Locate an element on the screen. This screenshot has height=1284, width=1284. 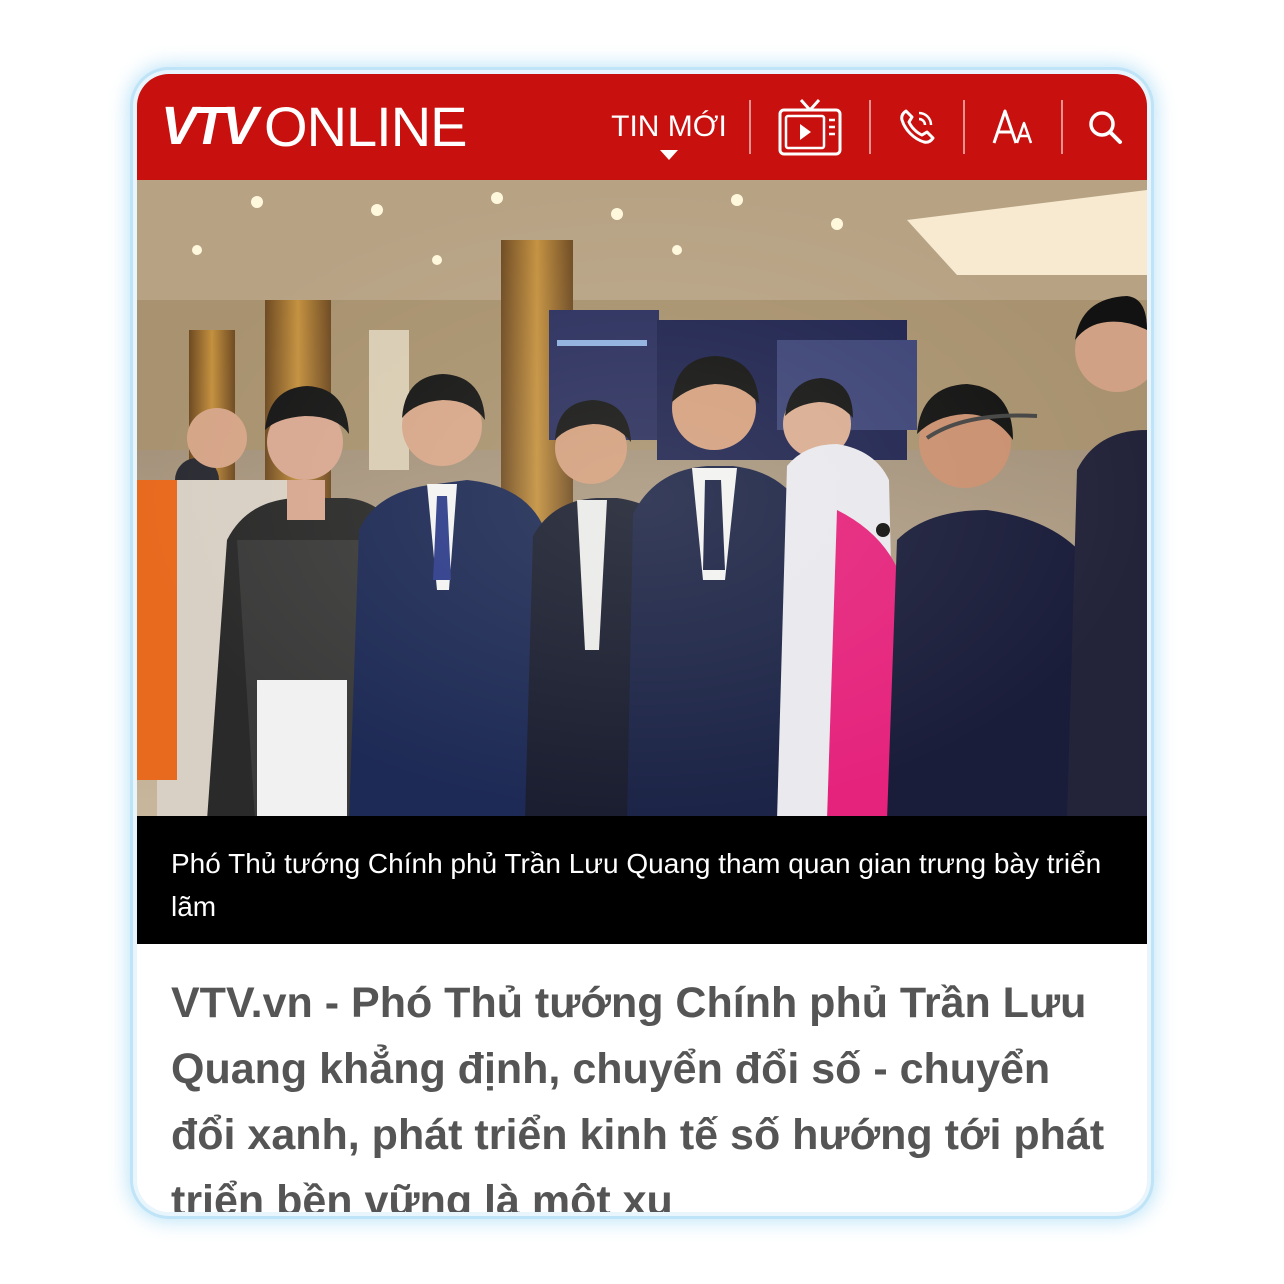
font-size-icon is located at coordinates (1012, 126).